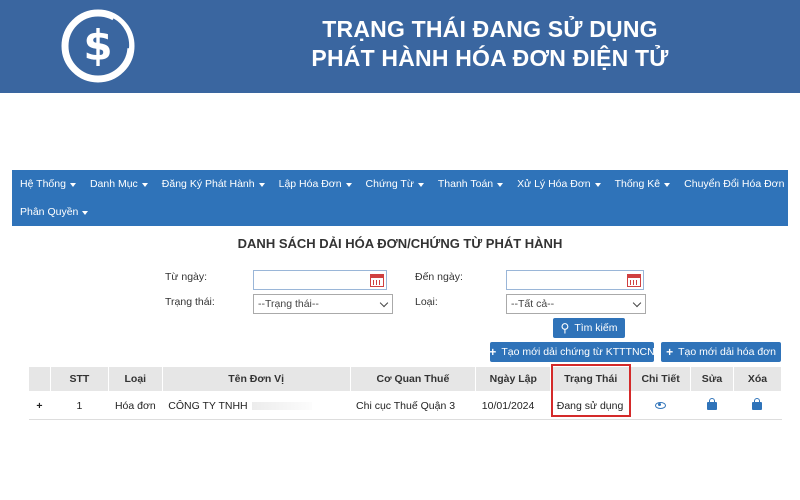 The image size is (800, 500). Describe the element at coordinates (323, 304) in the screenshot. I see `status-select: --Trạng thái--` at that location.